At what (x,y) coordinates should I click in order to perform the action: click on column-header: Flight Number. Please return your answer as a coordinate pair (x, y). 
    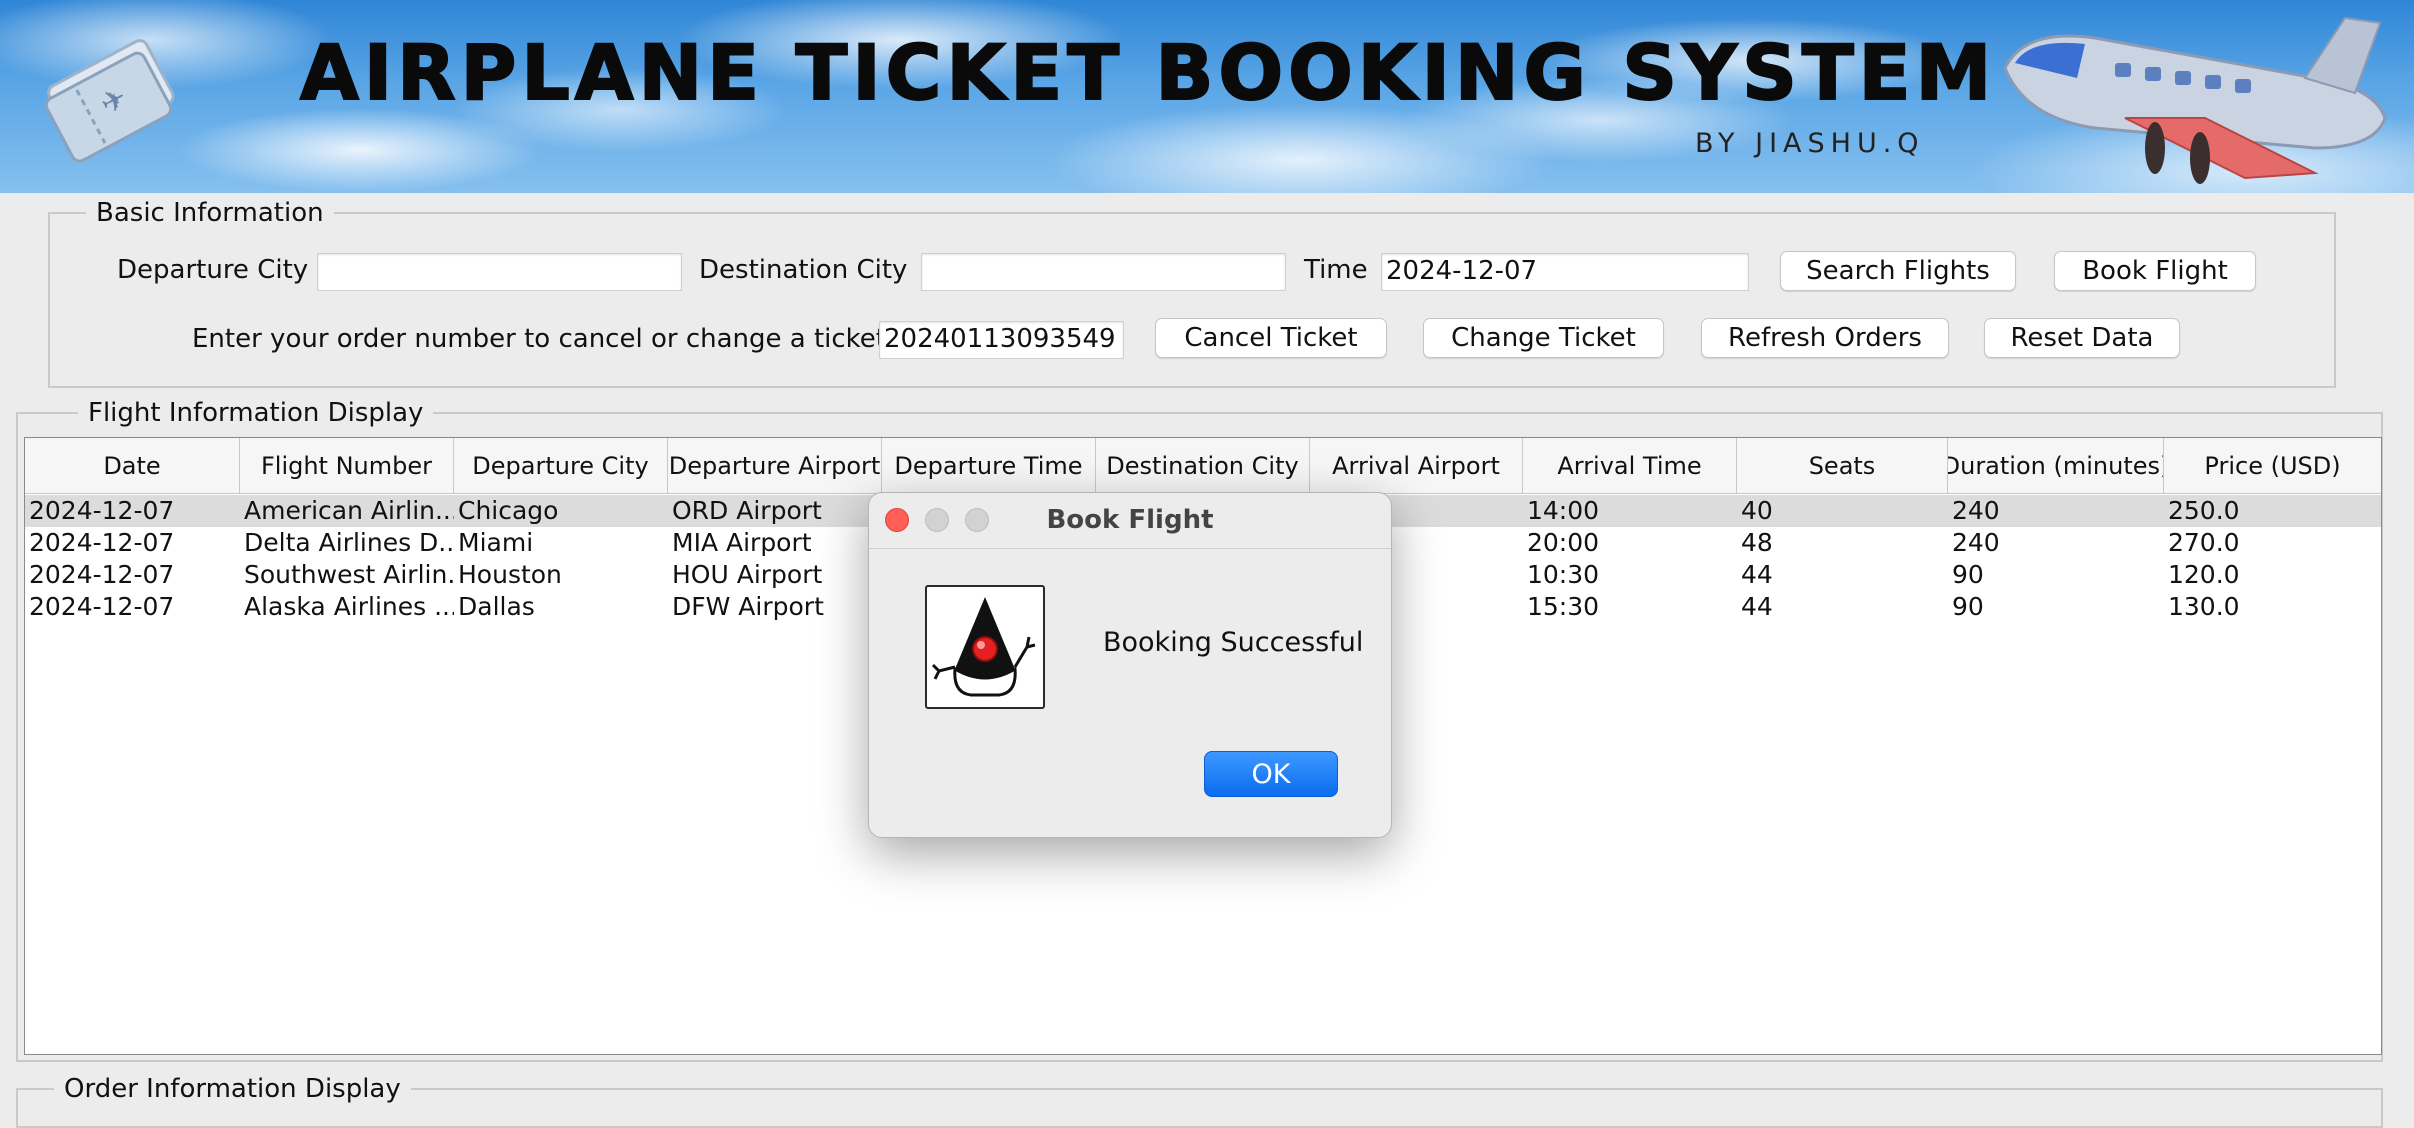
    Looking at the image, I should click on (347, 466).